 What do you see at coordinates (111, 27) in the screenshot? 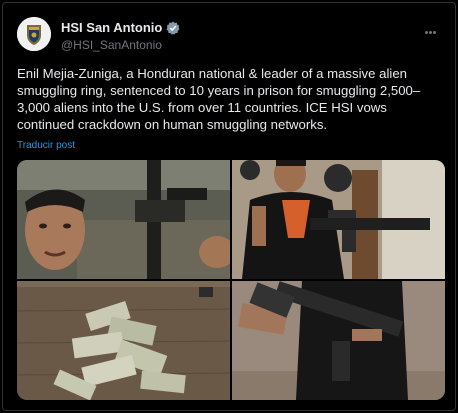
I see `display-name: HSI San Antonio` at bounding box center [111, 27].